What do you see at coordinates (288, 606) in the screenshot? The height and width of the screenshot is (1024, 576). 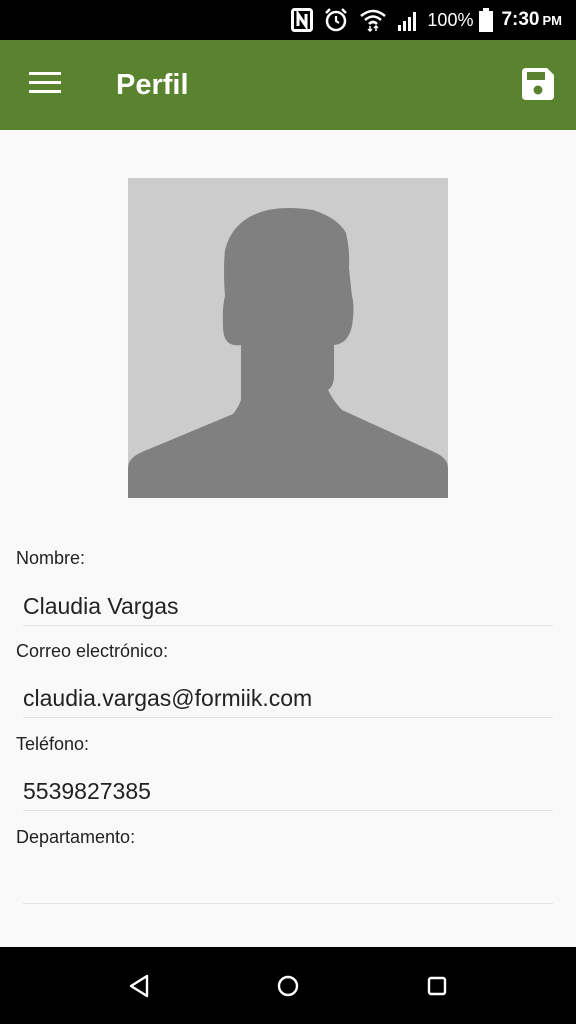 I see `name-field: Claudia Vargas` at bounding box center [288, 606].